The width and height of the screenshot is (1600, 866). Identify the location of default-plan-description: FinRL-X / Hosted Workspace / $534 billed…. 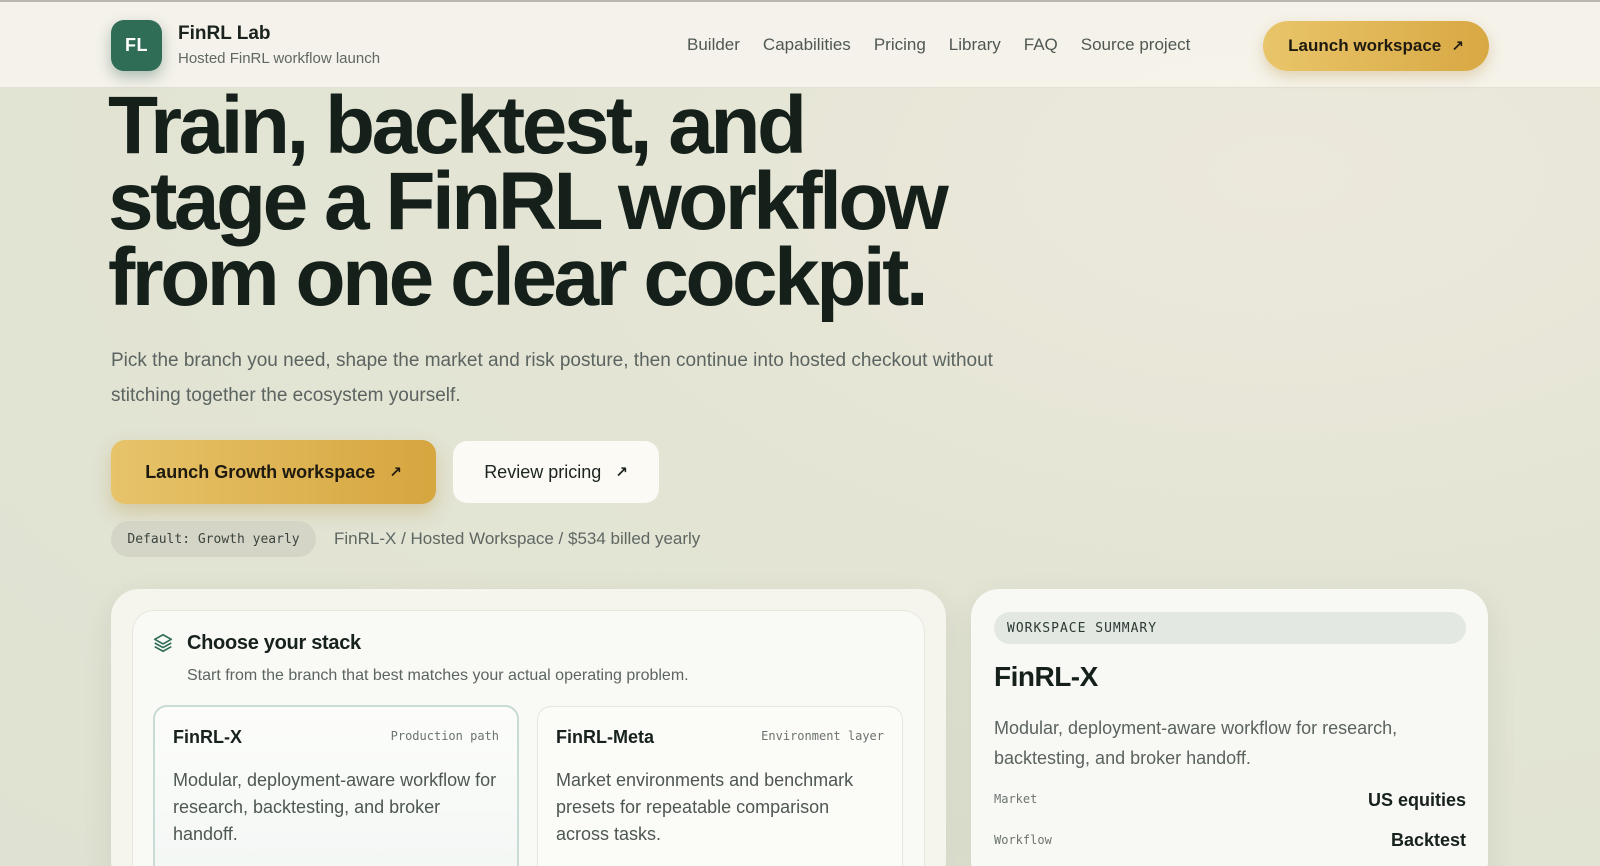
(517, 538).